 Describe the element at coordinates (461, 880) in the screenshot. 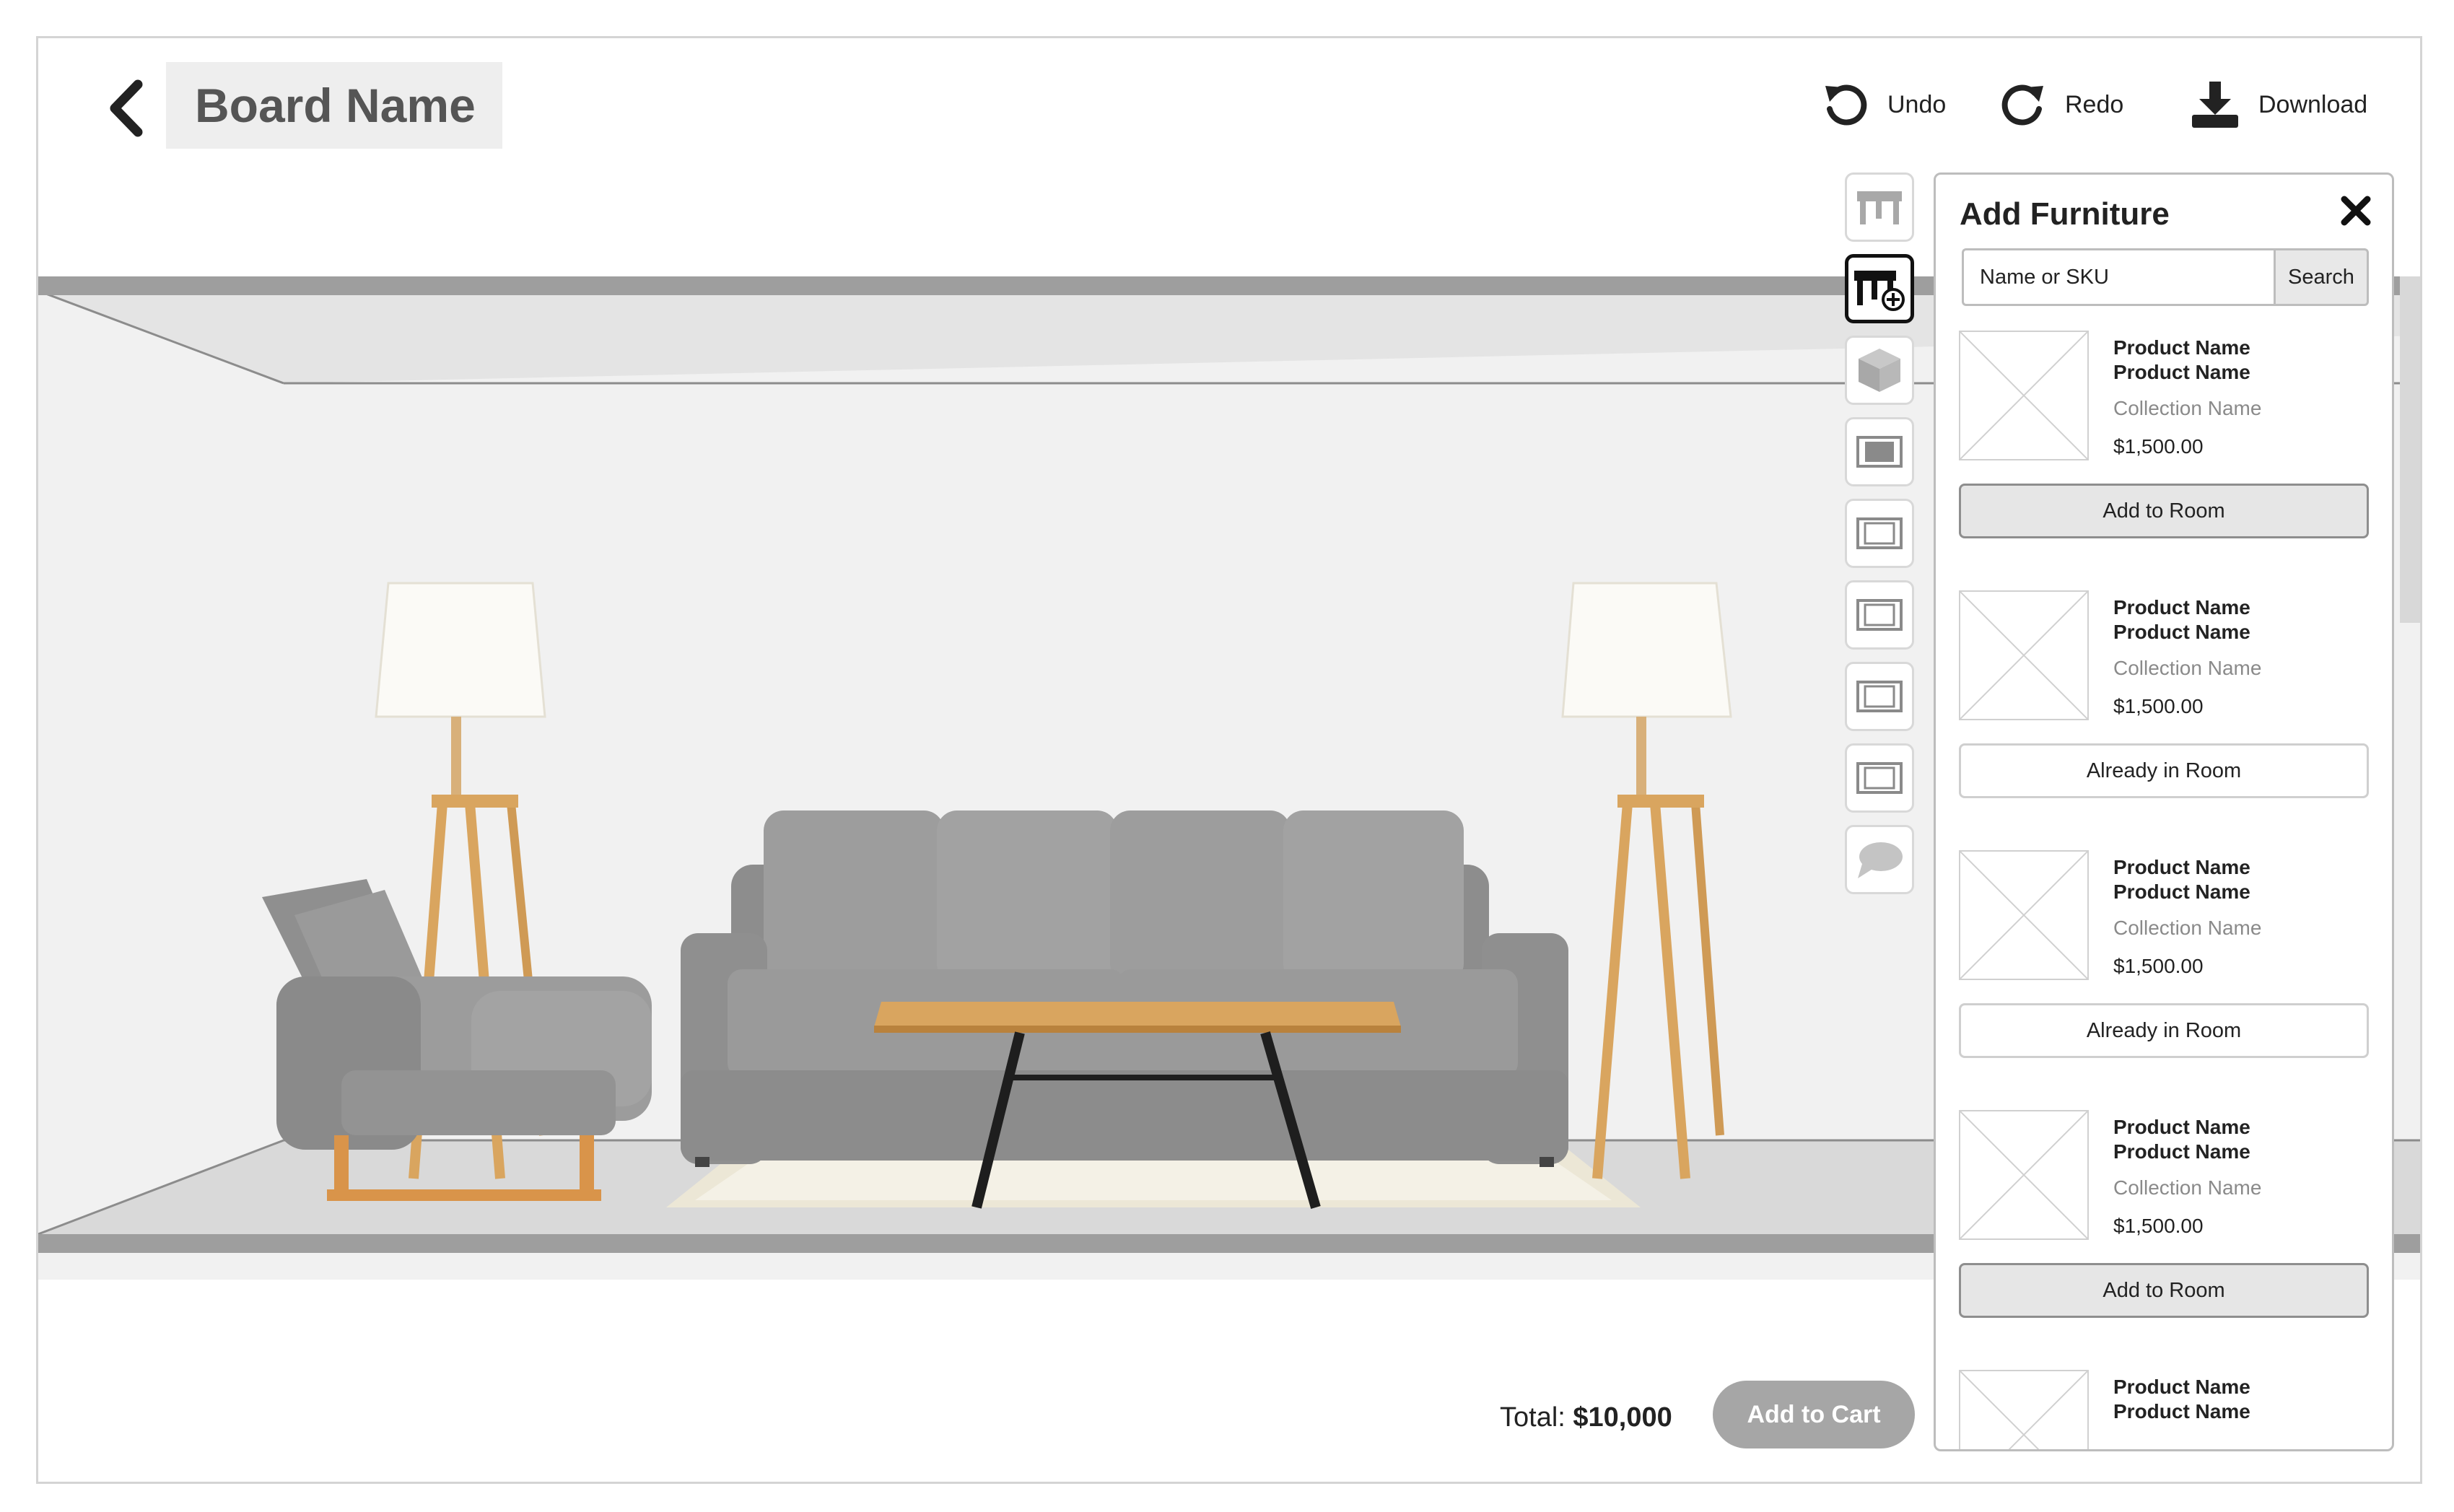

I see `left-floor-lamp` at that location.